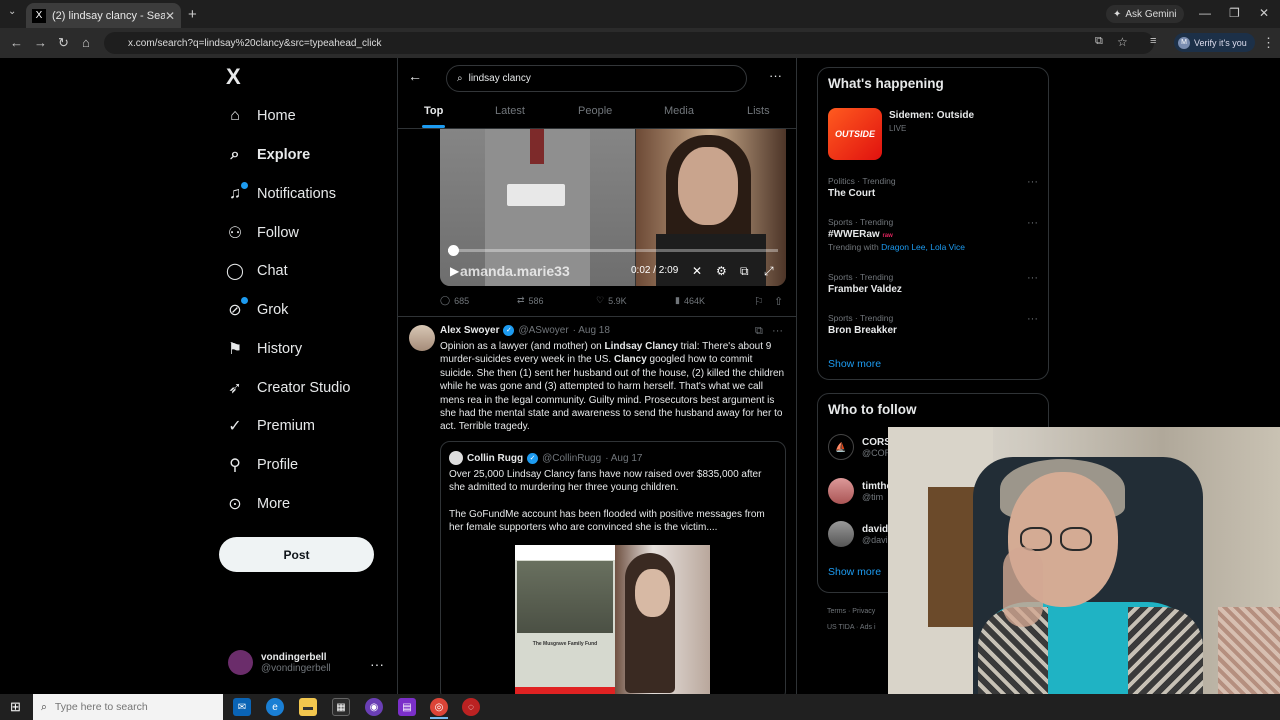 This screenshot has height=720, width=1280. What do you see at coordinates (233, 77) in the screenshot?
I see `x-logo-icon: X` at bounding box center [233, 77].